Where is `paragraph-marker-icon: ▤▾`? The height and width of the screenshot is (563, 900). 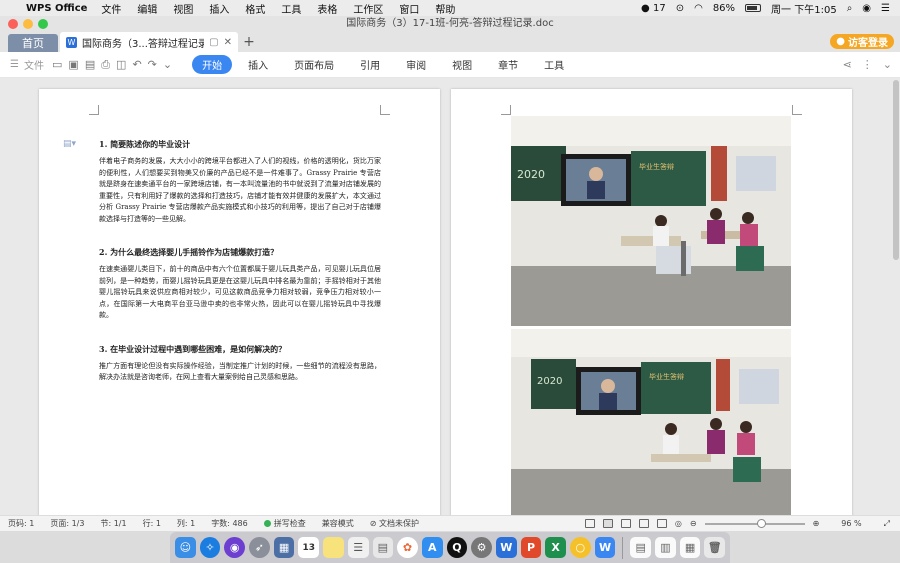 paragraph-marker-icon: ▤▾ is located at coordinates (69, 144).